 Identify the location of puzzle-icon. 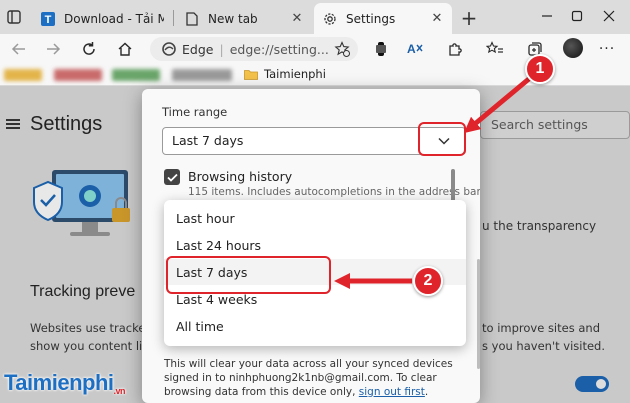
(455, 49).